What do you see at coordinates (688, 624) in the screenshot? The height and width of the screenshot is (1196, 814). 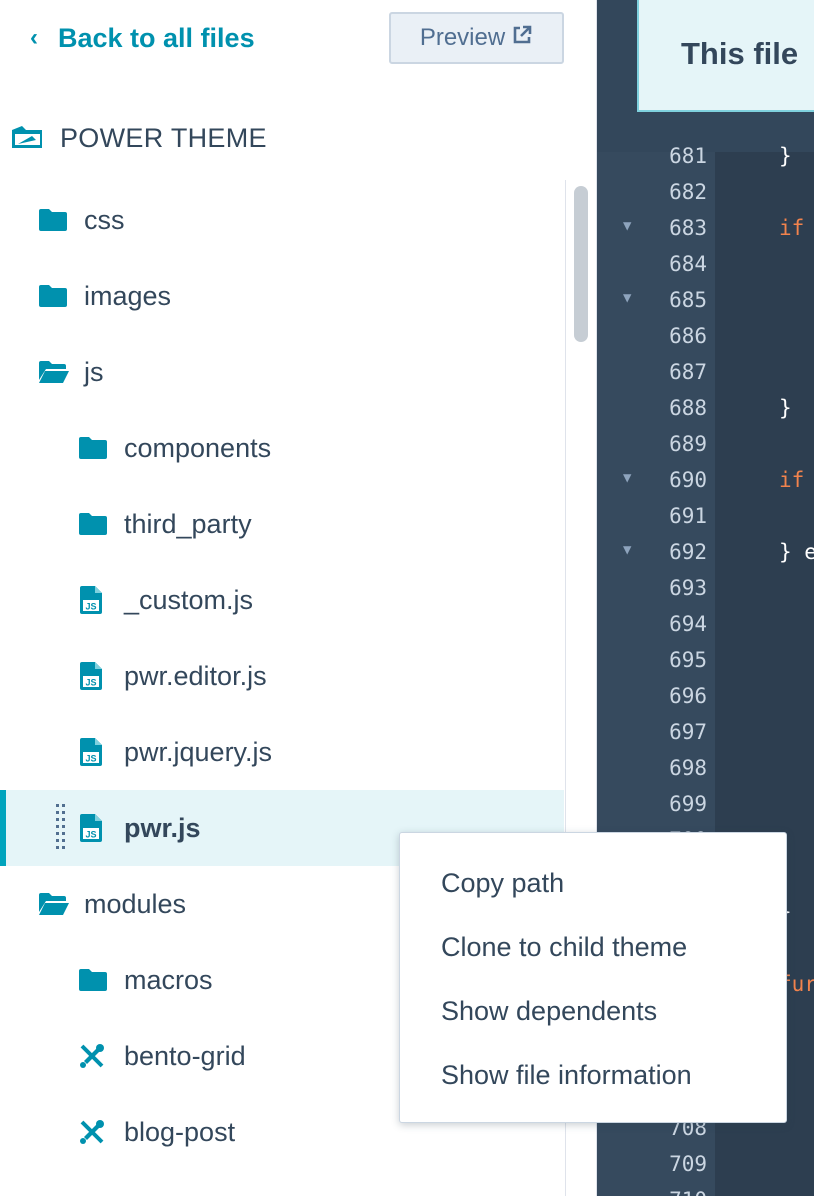 I see `line-number: 694` at bounding box center [688, 624].